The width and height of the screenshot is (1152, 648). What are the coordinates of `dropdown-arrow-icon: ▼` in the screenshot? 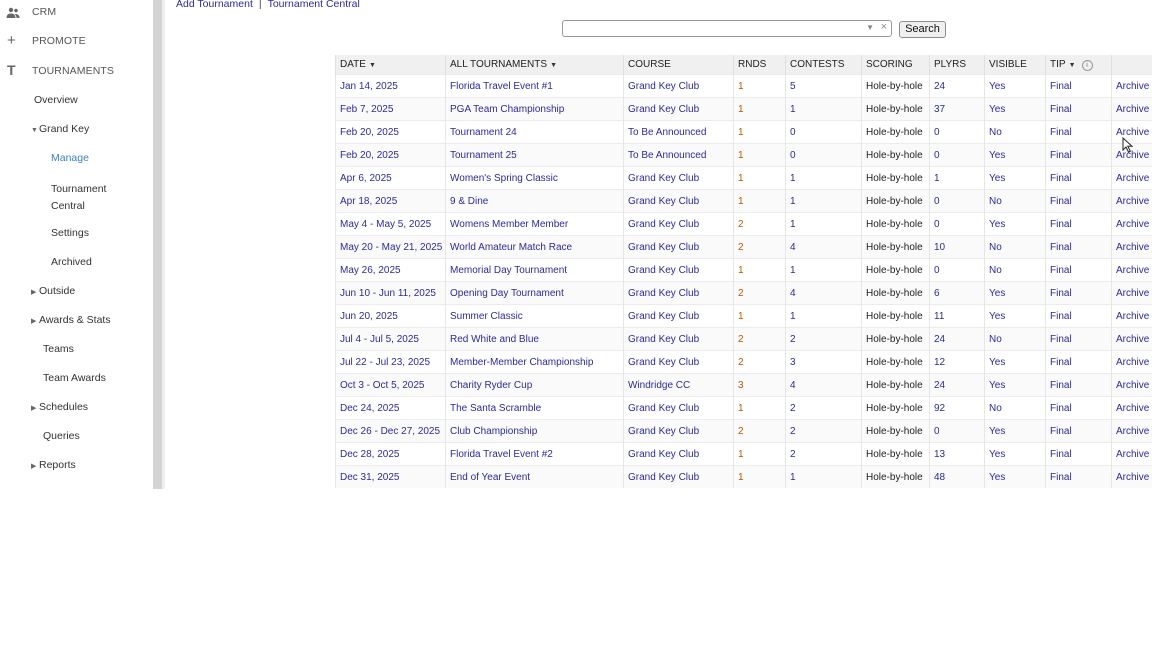 It's located at (870, 27).